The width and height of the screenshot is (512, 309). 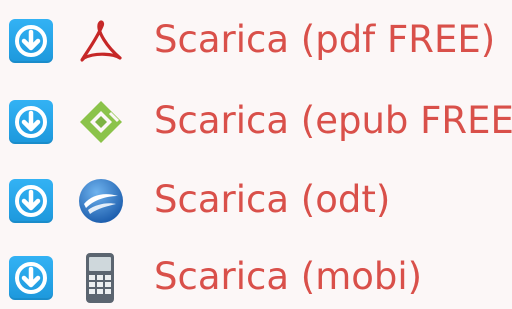 What do you see at coordinates (272, 200) in the screenshot?
I see `download-link-odt: Scarica (odt)` at bounding box center [272, 200].